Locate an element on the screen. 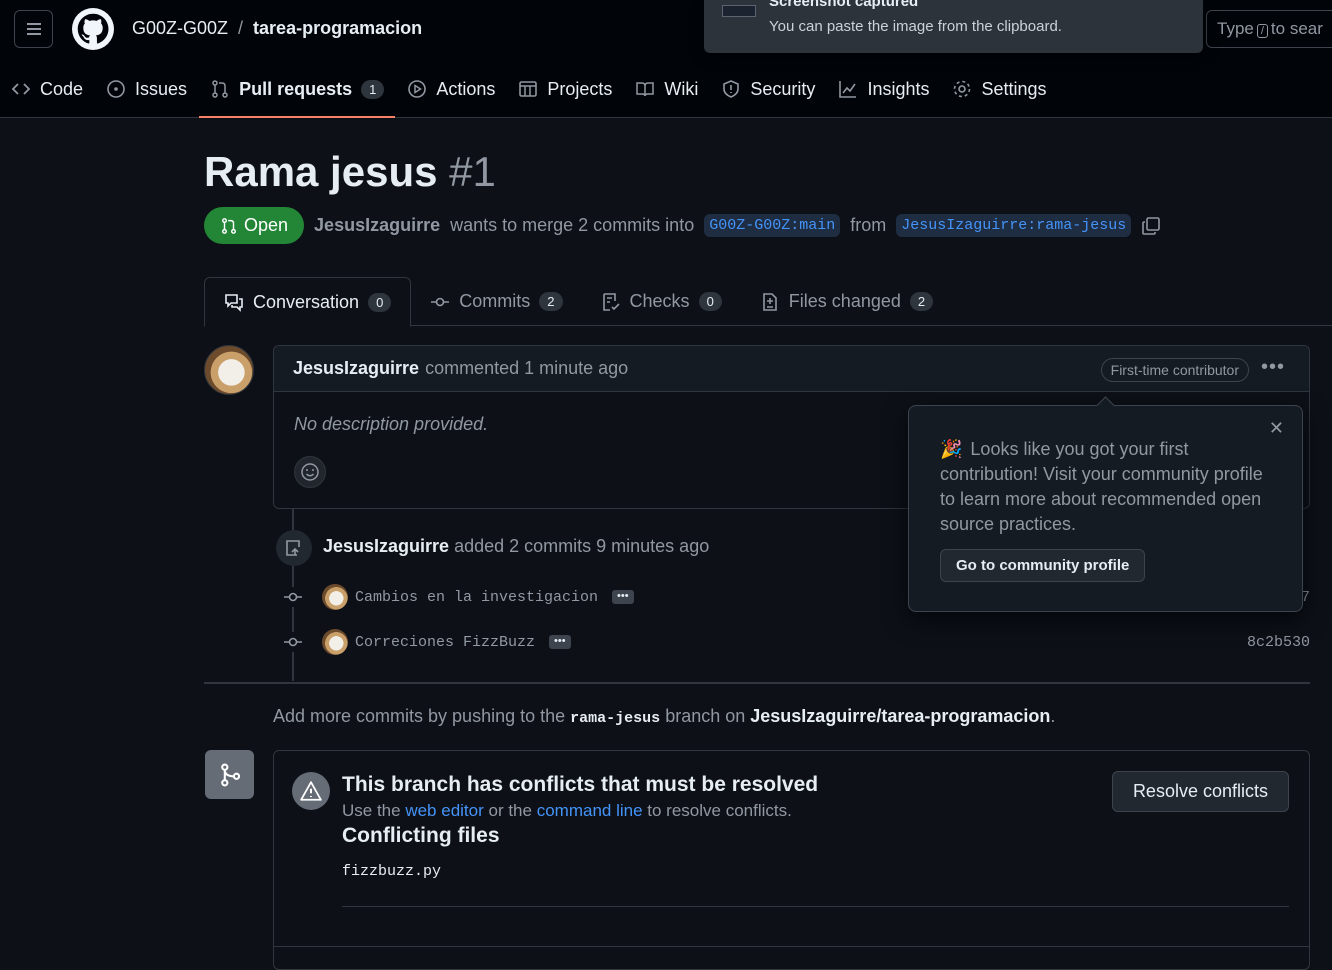 This screenshot has height=970, width=1332. tab-files-changed: Files changed 2 is located at coordinates (846, 301).